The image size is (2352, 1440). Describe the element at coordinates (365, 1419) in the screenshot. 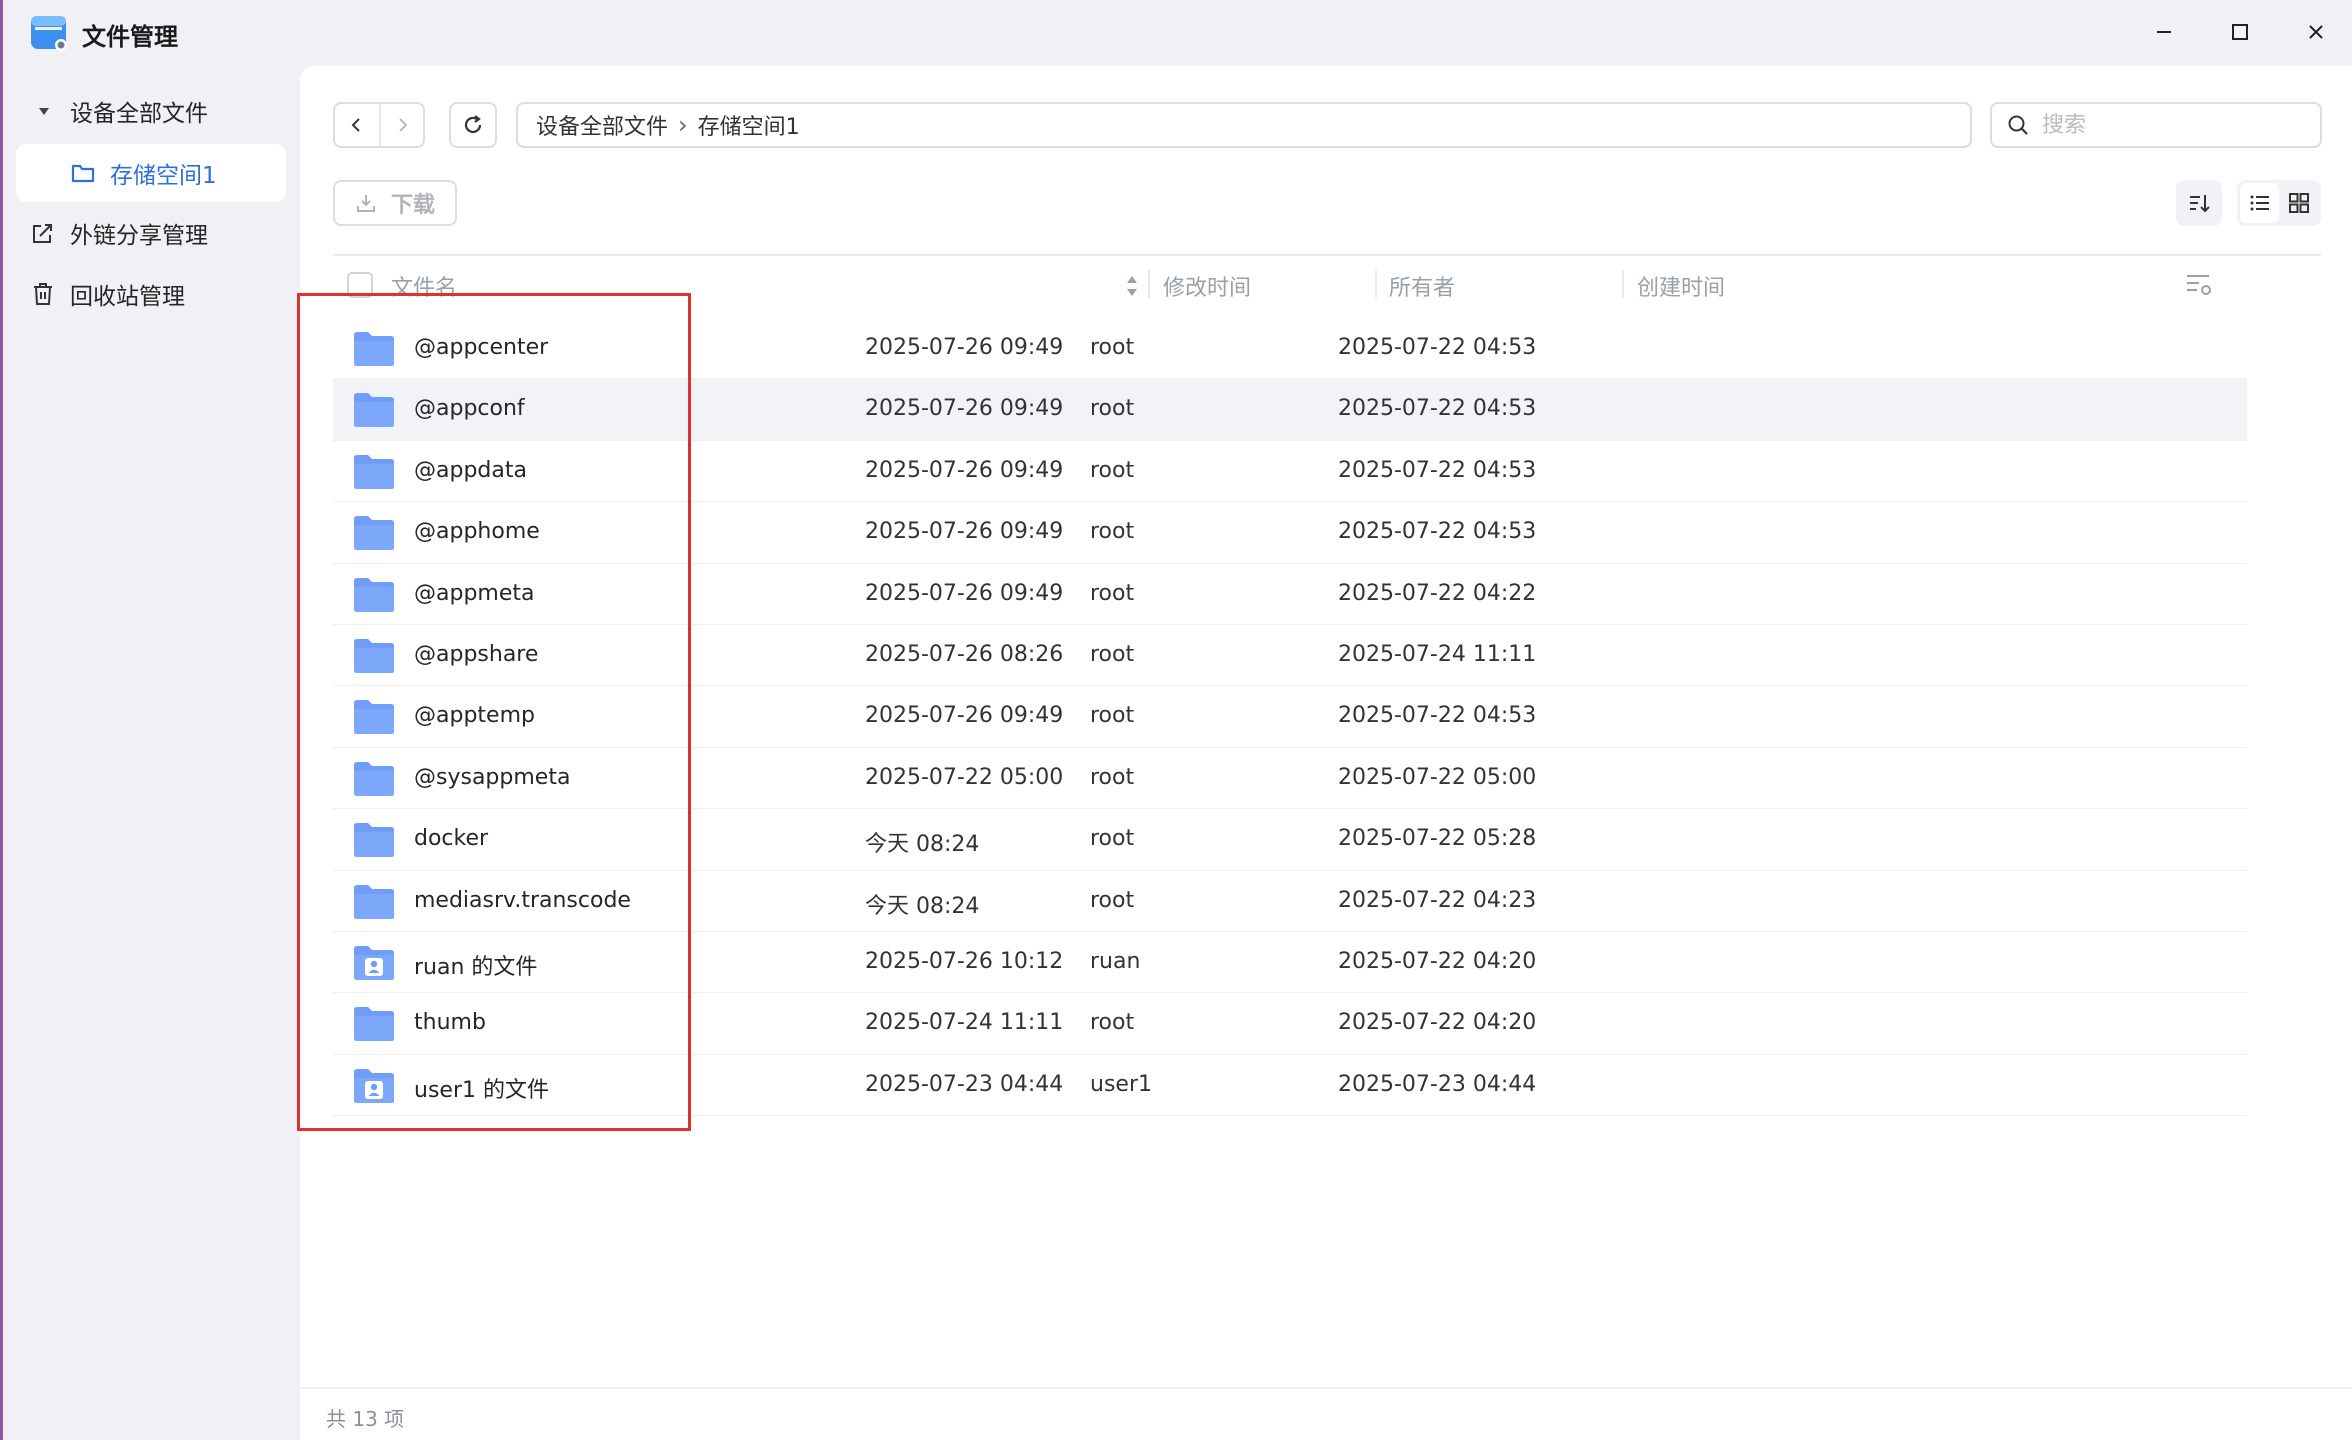

I see `item-count: 共 13 项` at that location.